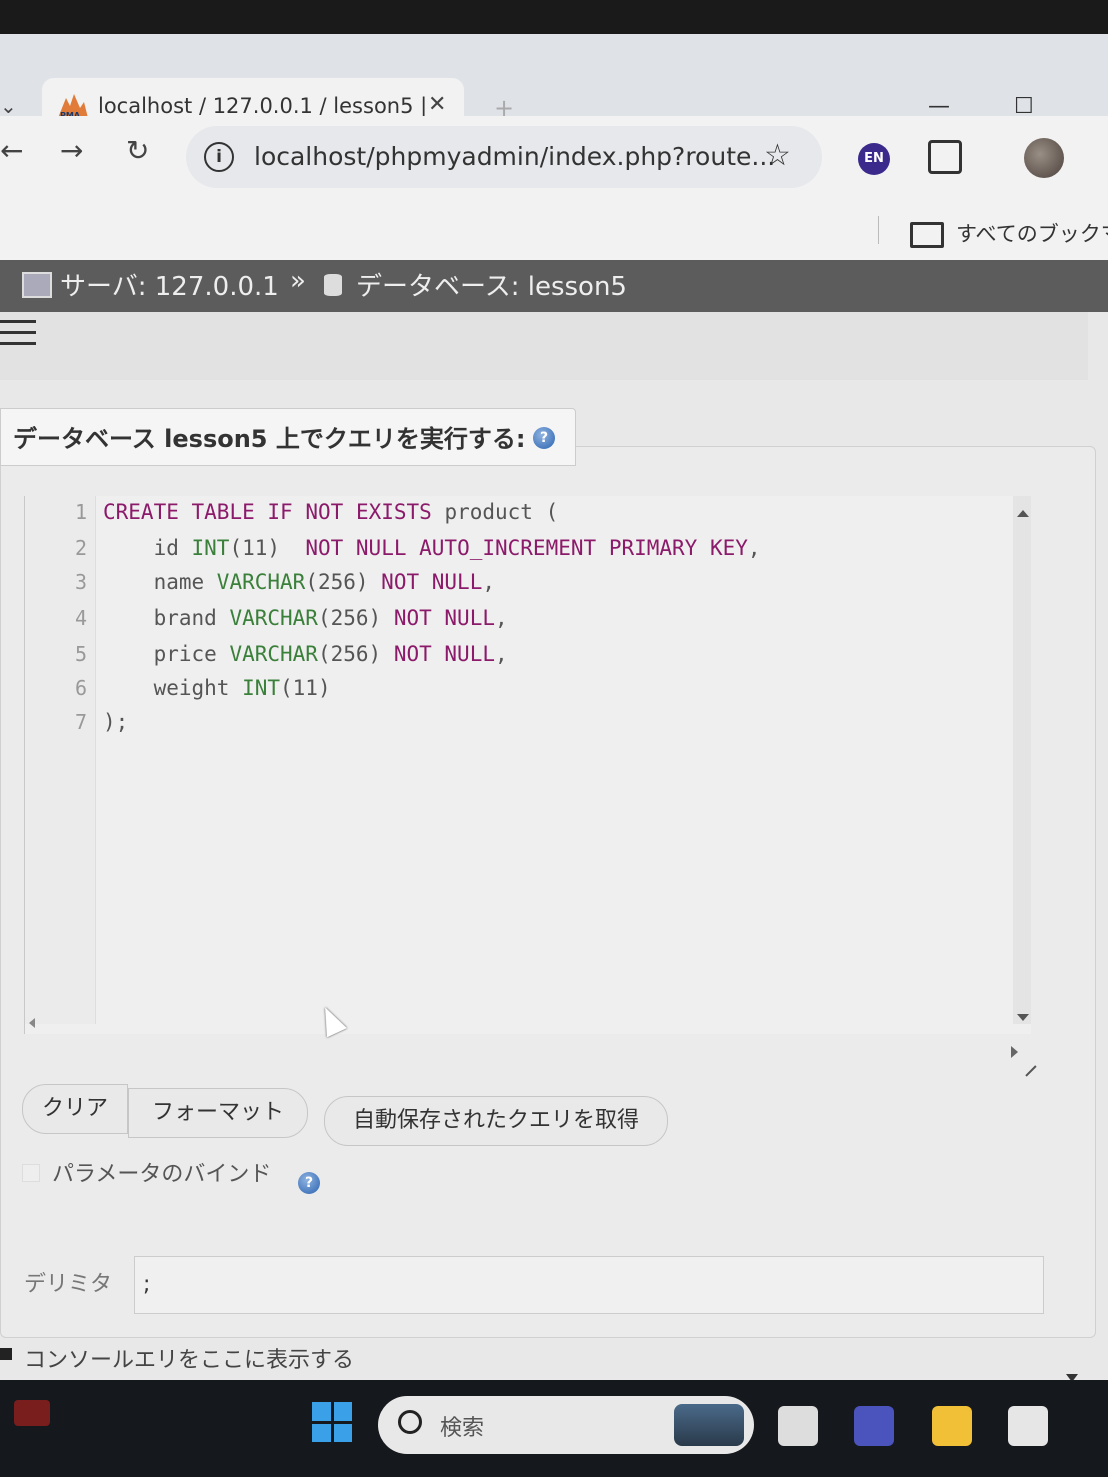  I want to click on taskbar-widget-icon, so click(32, 1413).